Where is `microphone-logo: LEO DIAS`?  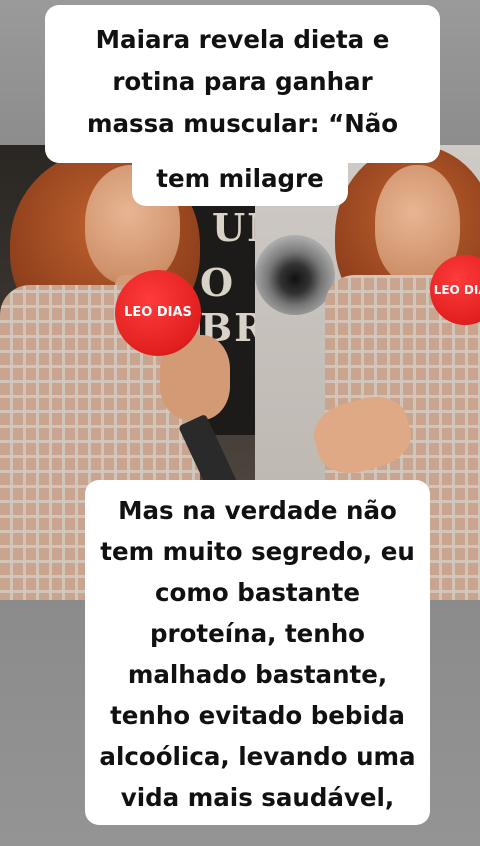
microphone-logo: LEO DIAS is located at coordinates (158, 313).